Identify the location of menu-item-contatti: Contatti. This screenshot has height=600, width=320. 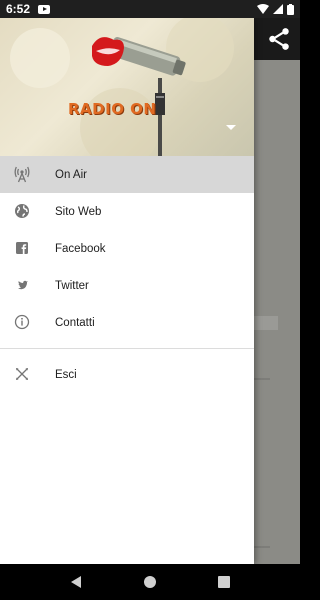
(127, 322).